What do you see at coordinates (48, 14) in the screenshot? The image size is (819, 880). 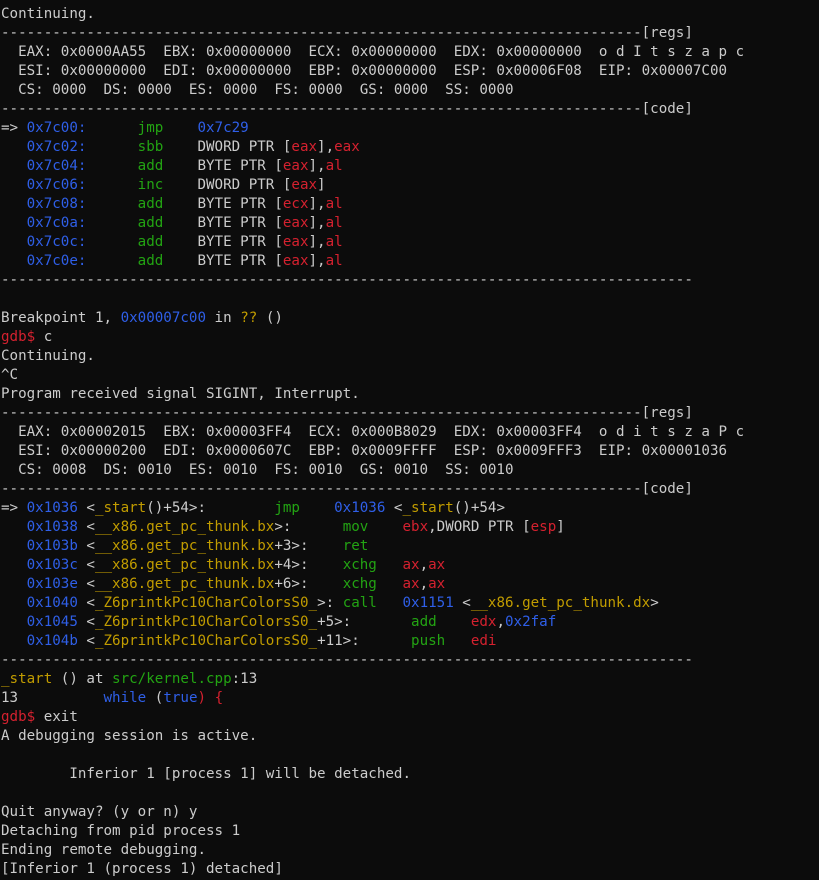 I see `terminal-text-segment: Continuing.` at bounding box center [48, 14].